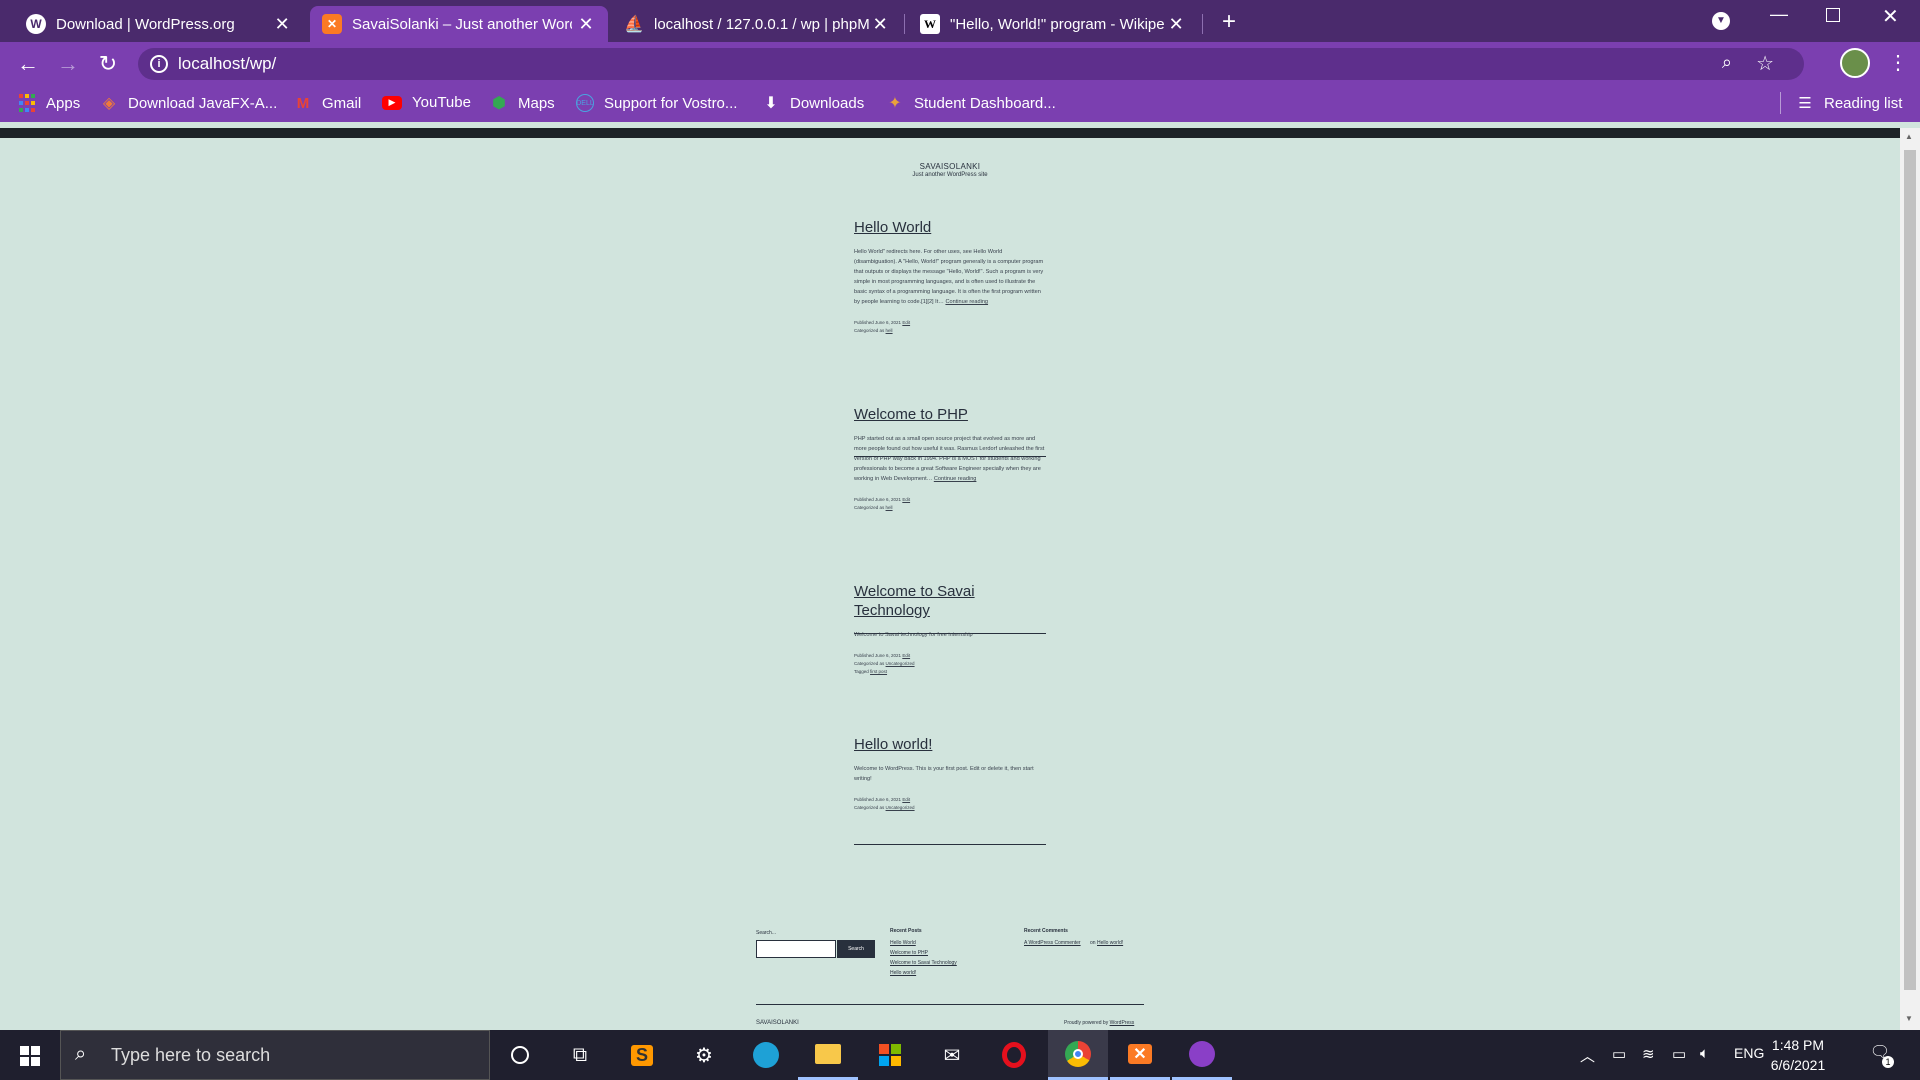 The image size is (1920, 1080). What do you see at coordinates (1898, 62) in the screenshot?
I see `menu-kebab-icon: ⋮` at bounding box center [1898, 62].